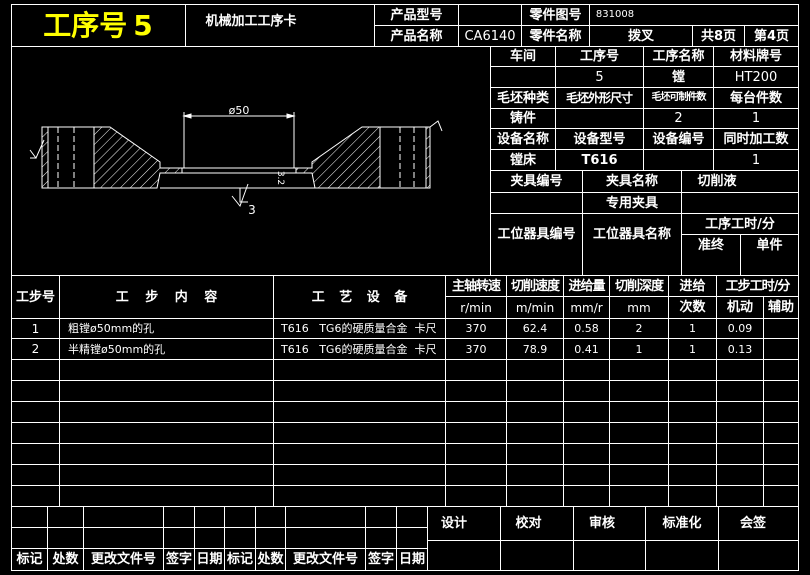  What do you see at coordinates (209, 559) in the screenshot?
I see `date-label-1: 日期` at bounding box center [209, 559].